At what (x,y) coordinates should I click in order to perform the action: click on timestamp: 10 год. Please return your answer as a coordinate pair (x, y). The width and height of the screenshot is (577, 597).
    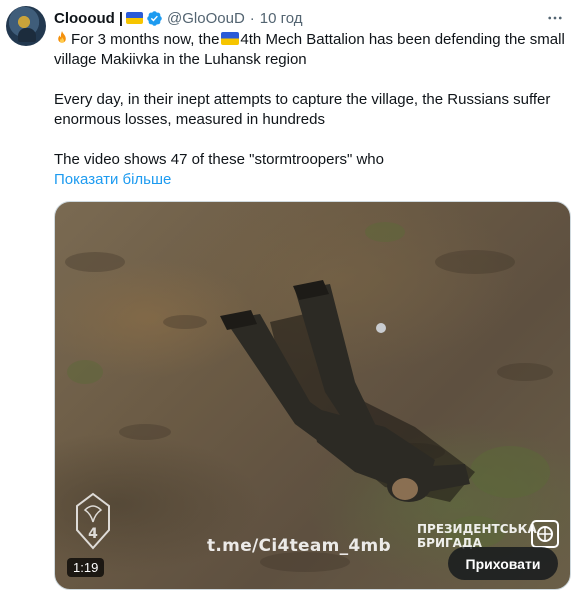
    Looking at the image, I should click on (281, 18).